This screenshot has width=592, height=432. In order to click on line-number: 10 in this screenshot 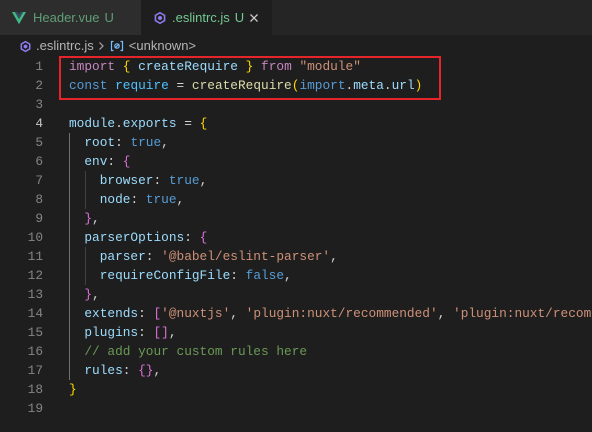, I will do `click(35, 237)`.